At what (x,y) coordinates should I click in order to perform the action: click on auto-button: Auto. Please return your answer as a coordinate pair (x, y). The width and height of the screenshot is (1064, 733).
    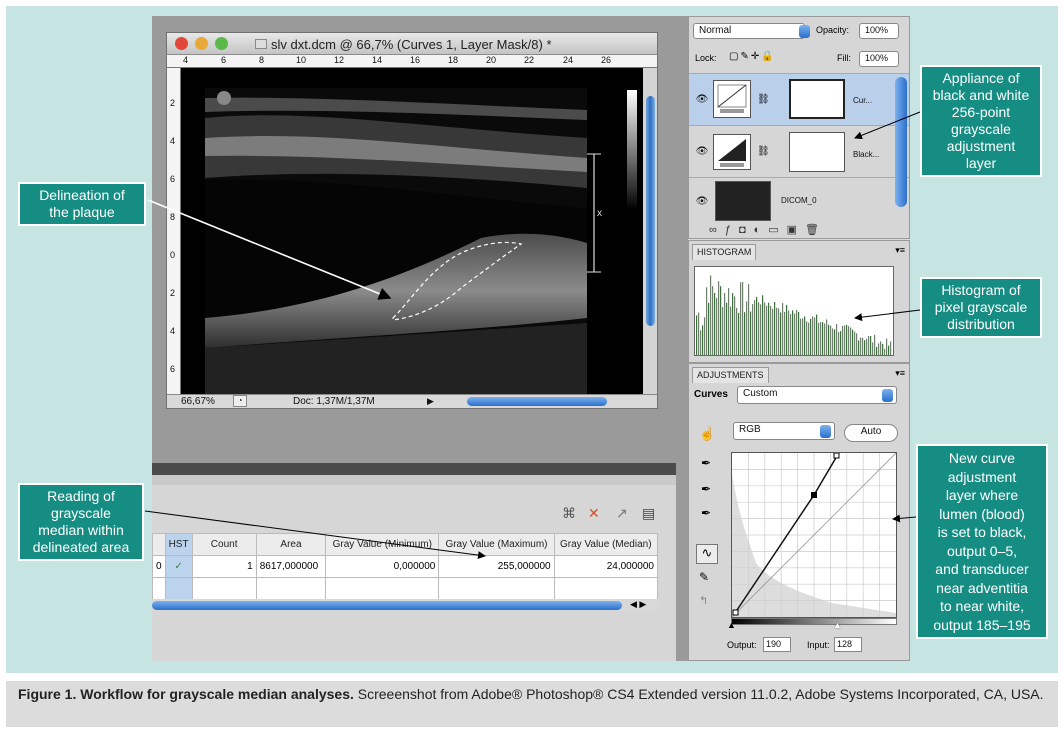
    Looking at the image, I should click on (871, 433).